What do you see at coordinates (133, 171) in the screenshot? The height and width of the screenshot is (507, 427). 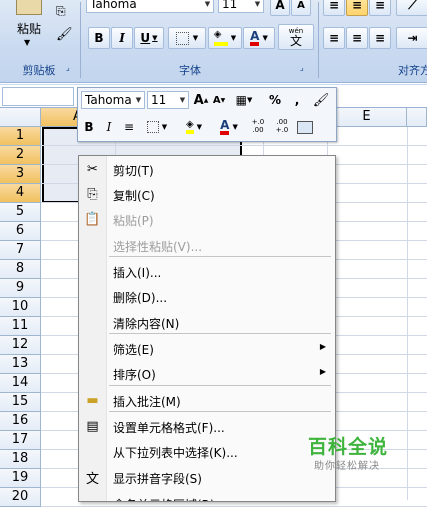 I see `menu-item-label: 剪切(T)` at bounding box center [133, 171].